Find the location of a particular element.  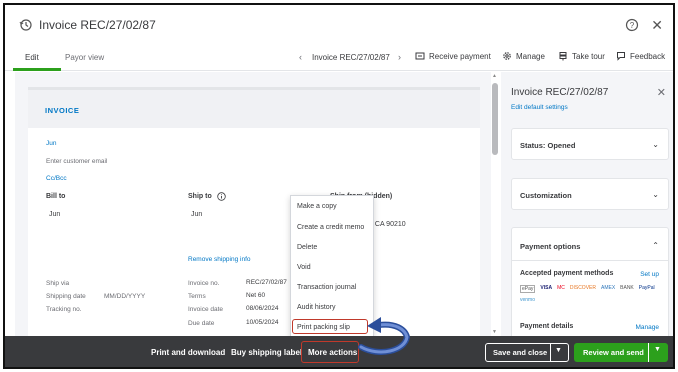

menu-item-transaction-journal: Transaction journal is located at coordinates (326, 287).